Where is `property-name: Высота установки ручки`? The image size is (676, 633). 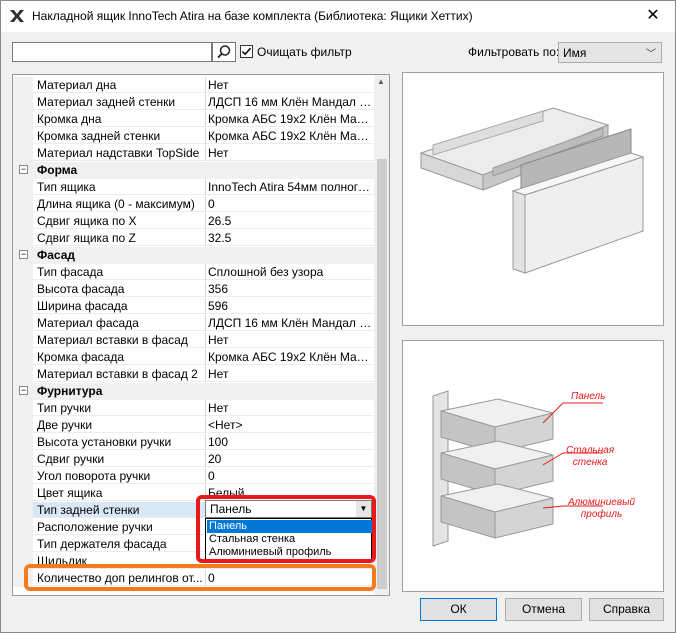 property-name: Высота установки ручки is located at coordinates (119, 442).